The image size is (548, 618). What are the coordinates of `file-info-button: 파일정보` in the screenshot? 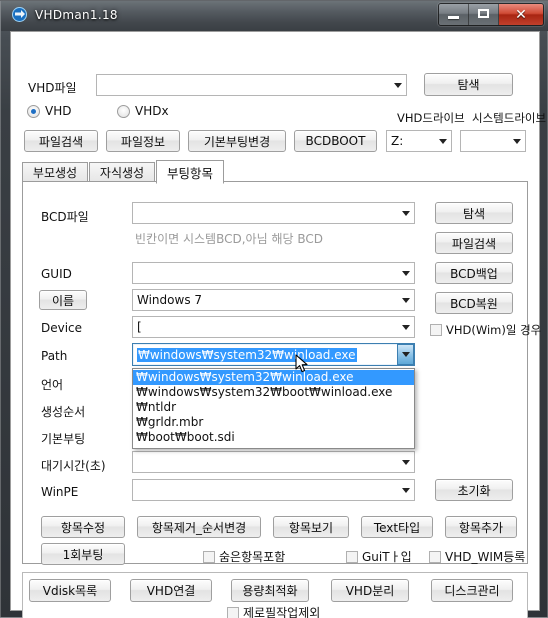 It's located at (143, 141).